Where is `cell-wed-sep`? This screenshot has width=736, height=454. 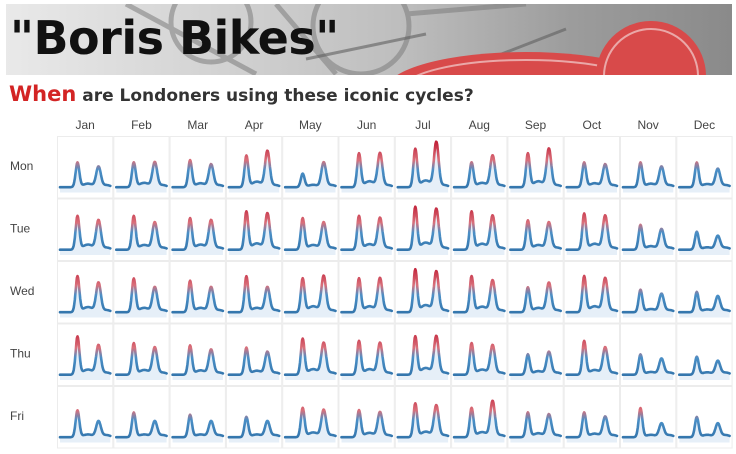
cell-wed-sep is located at coordinates (535, 292).